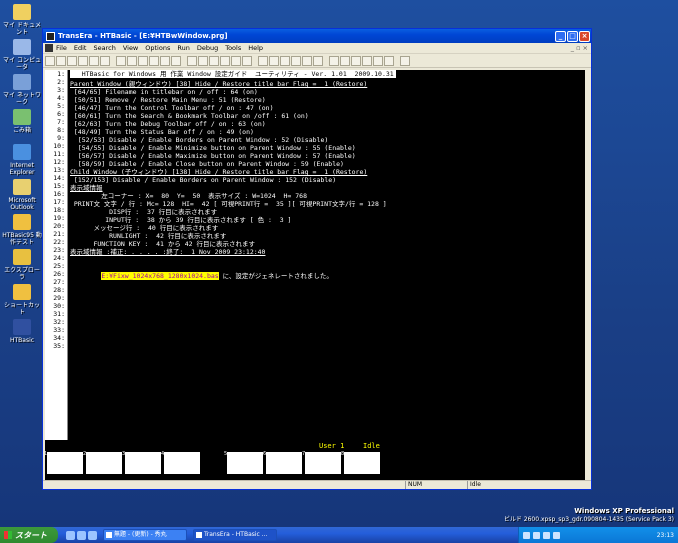  I want to click on code-line: INPUT行 : 38 から 39 行目に表示されます [ 色 : 3 ], so click(327, 220).